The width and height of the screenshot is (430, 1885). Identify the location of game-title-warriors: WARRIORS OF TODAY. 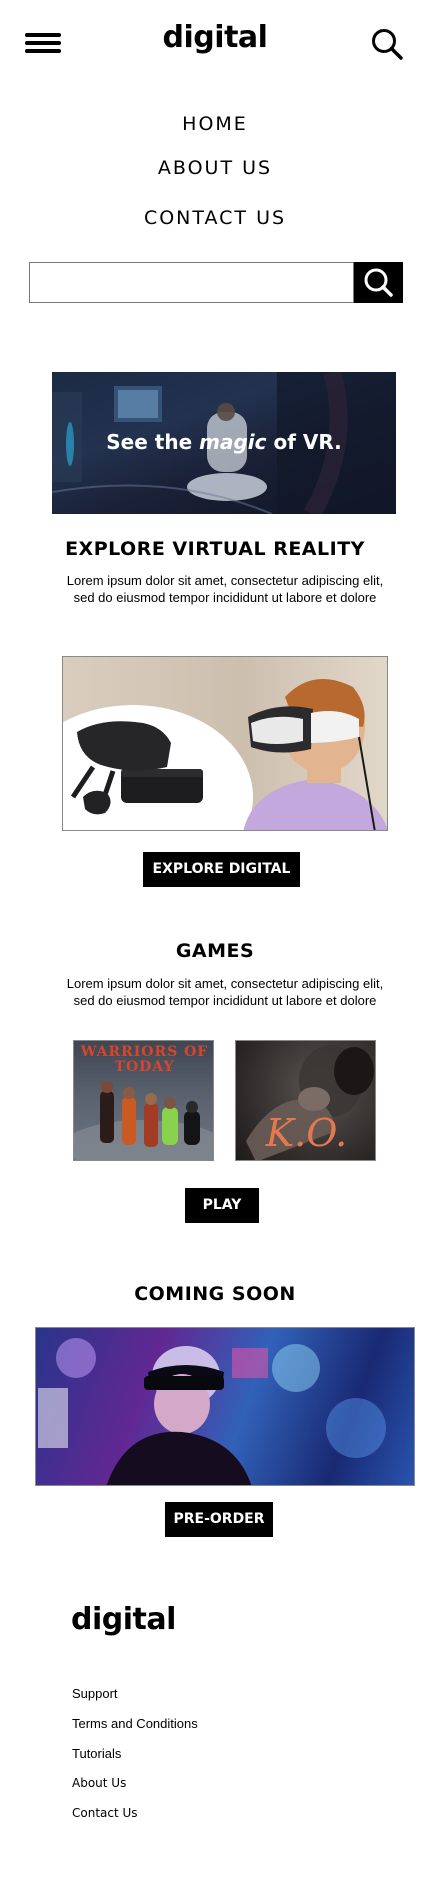
(144, 1059).